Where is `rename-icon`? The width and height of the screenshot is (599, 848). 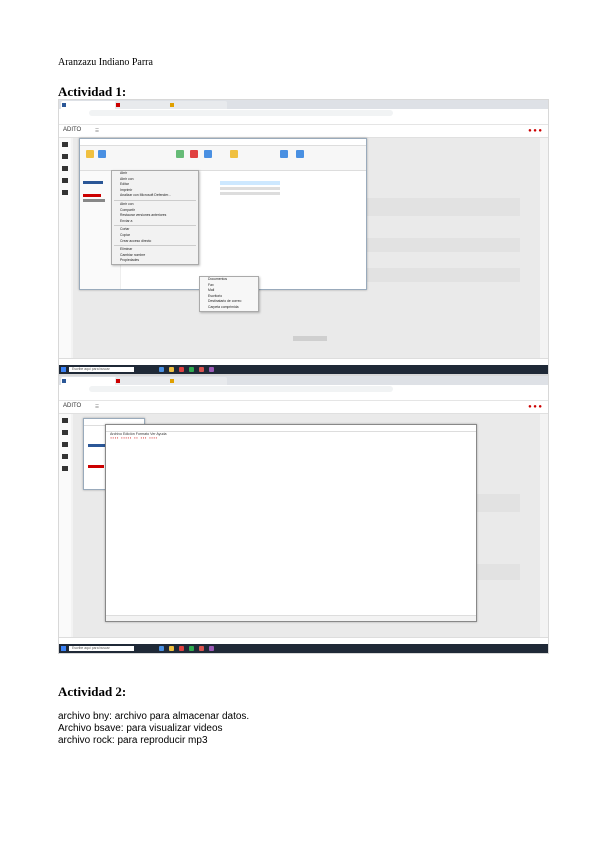
rename-icon is located at coordinates (208, 154).